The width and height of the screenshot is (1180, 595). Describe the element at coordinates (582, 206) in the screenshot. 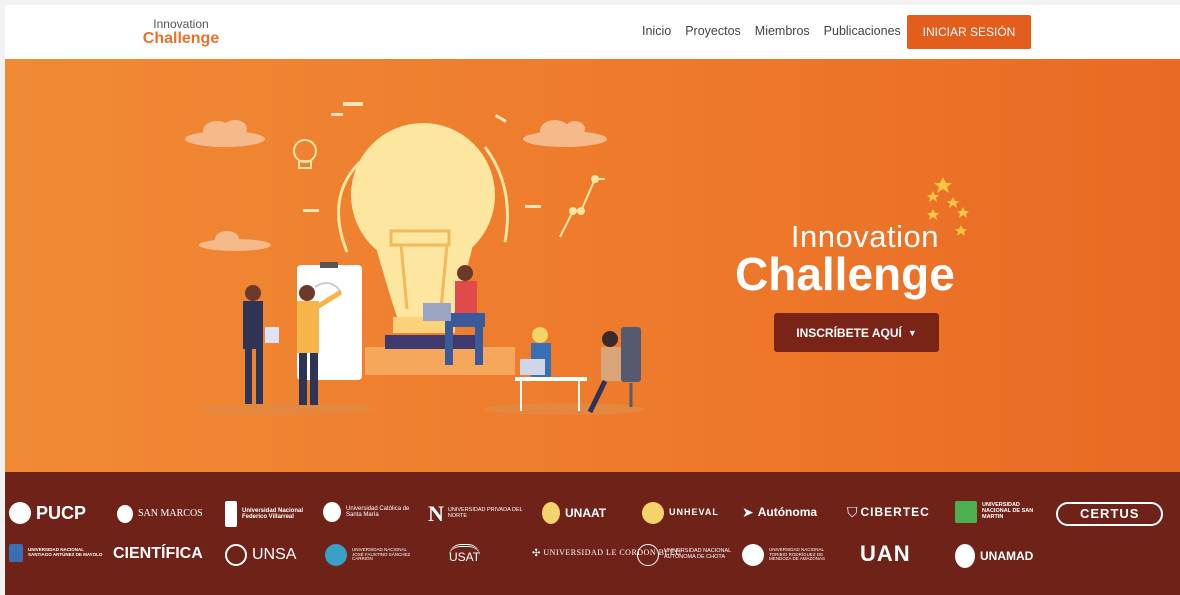

I see `growth-line-icon` at that location.